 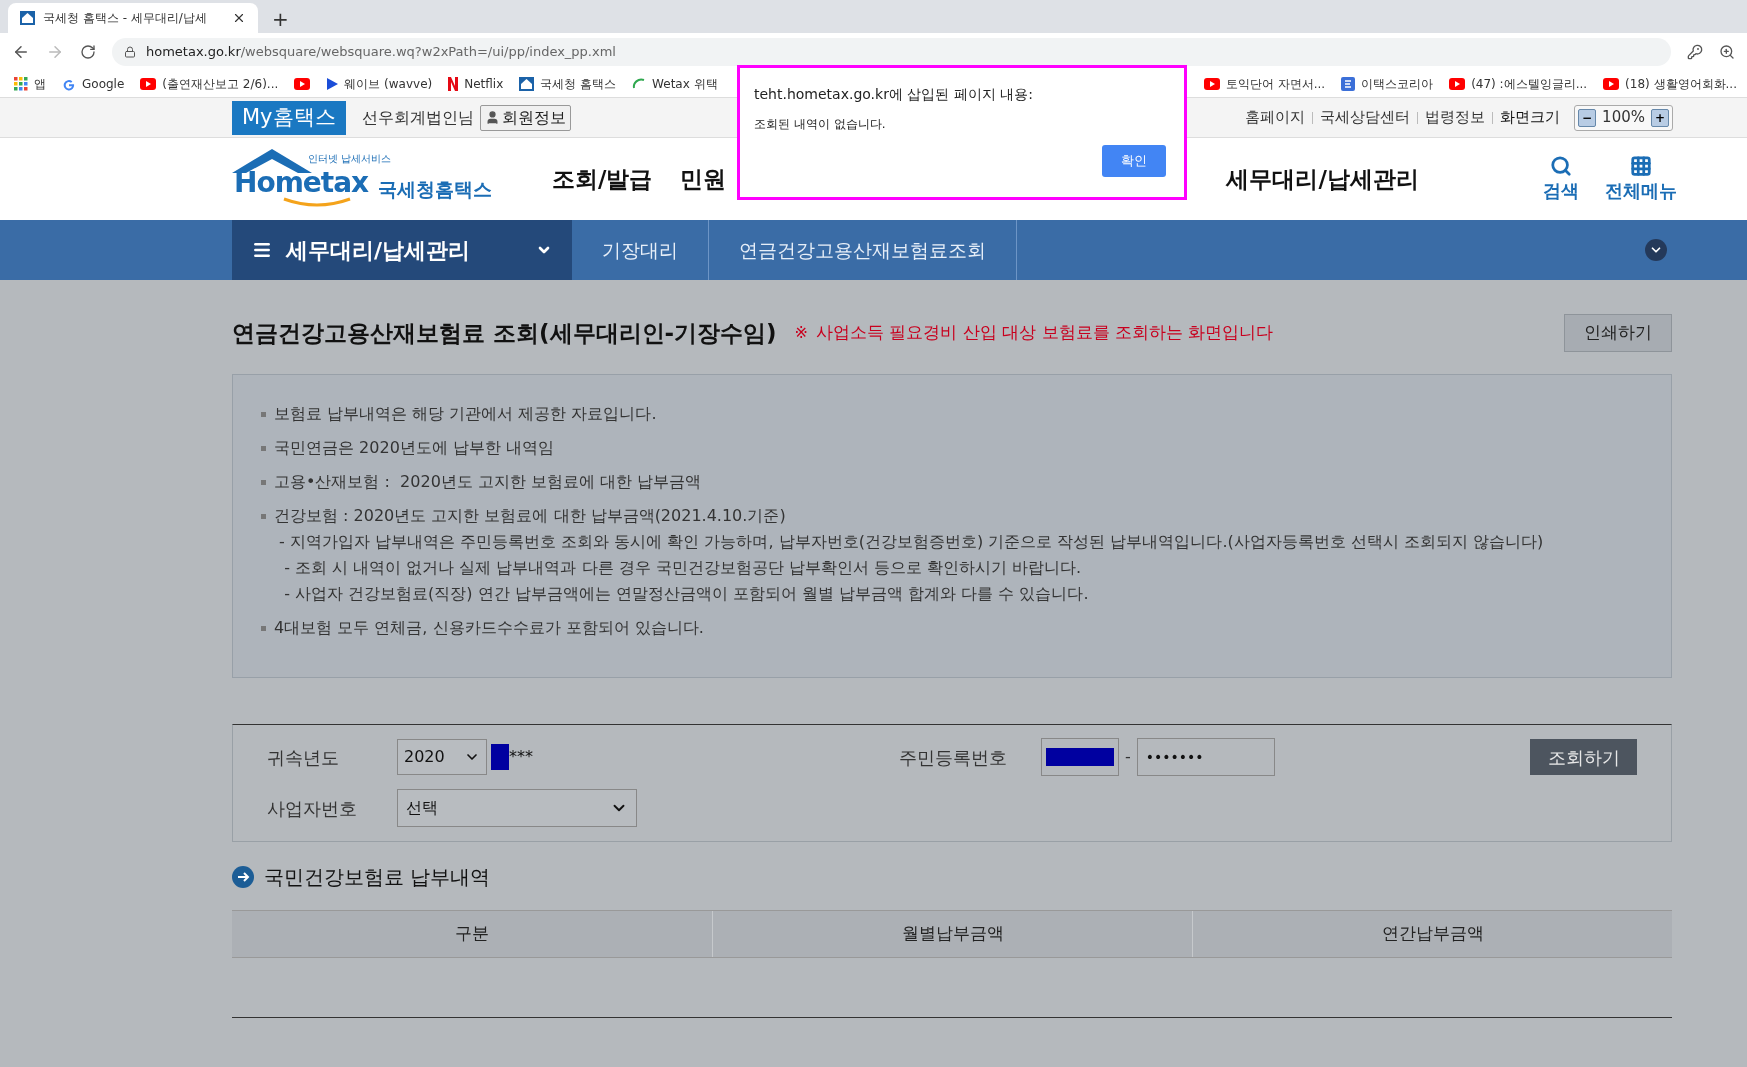 I want to click on key-icon, so click(x=1695, y=51).